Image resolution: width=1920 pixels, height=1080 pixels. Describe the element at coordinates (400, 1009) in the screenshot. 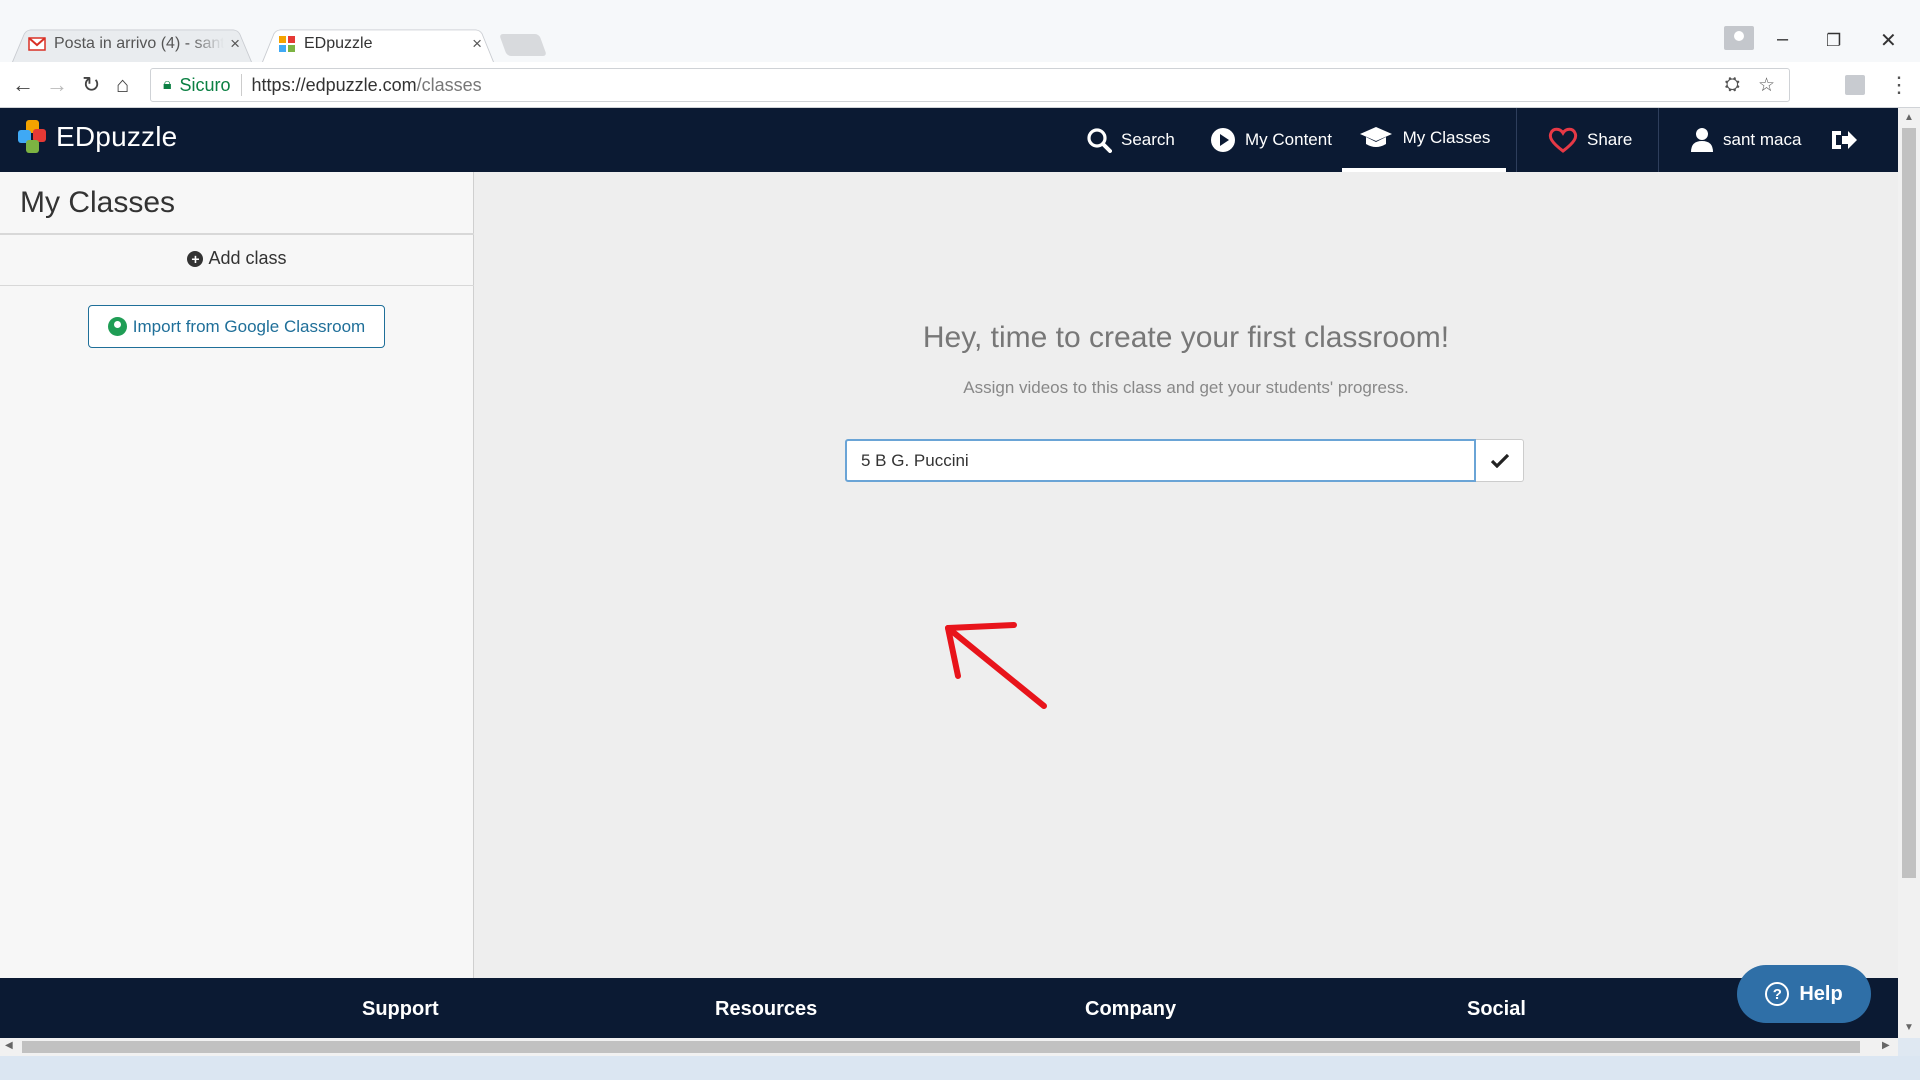

I see `footer-support: Support` at that location.